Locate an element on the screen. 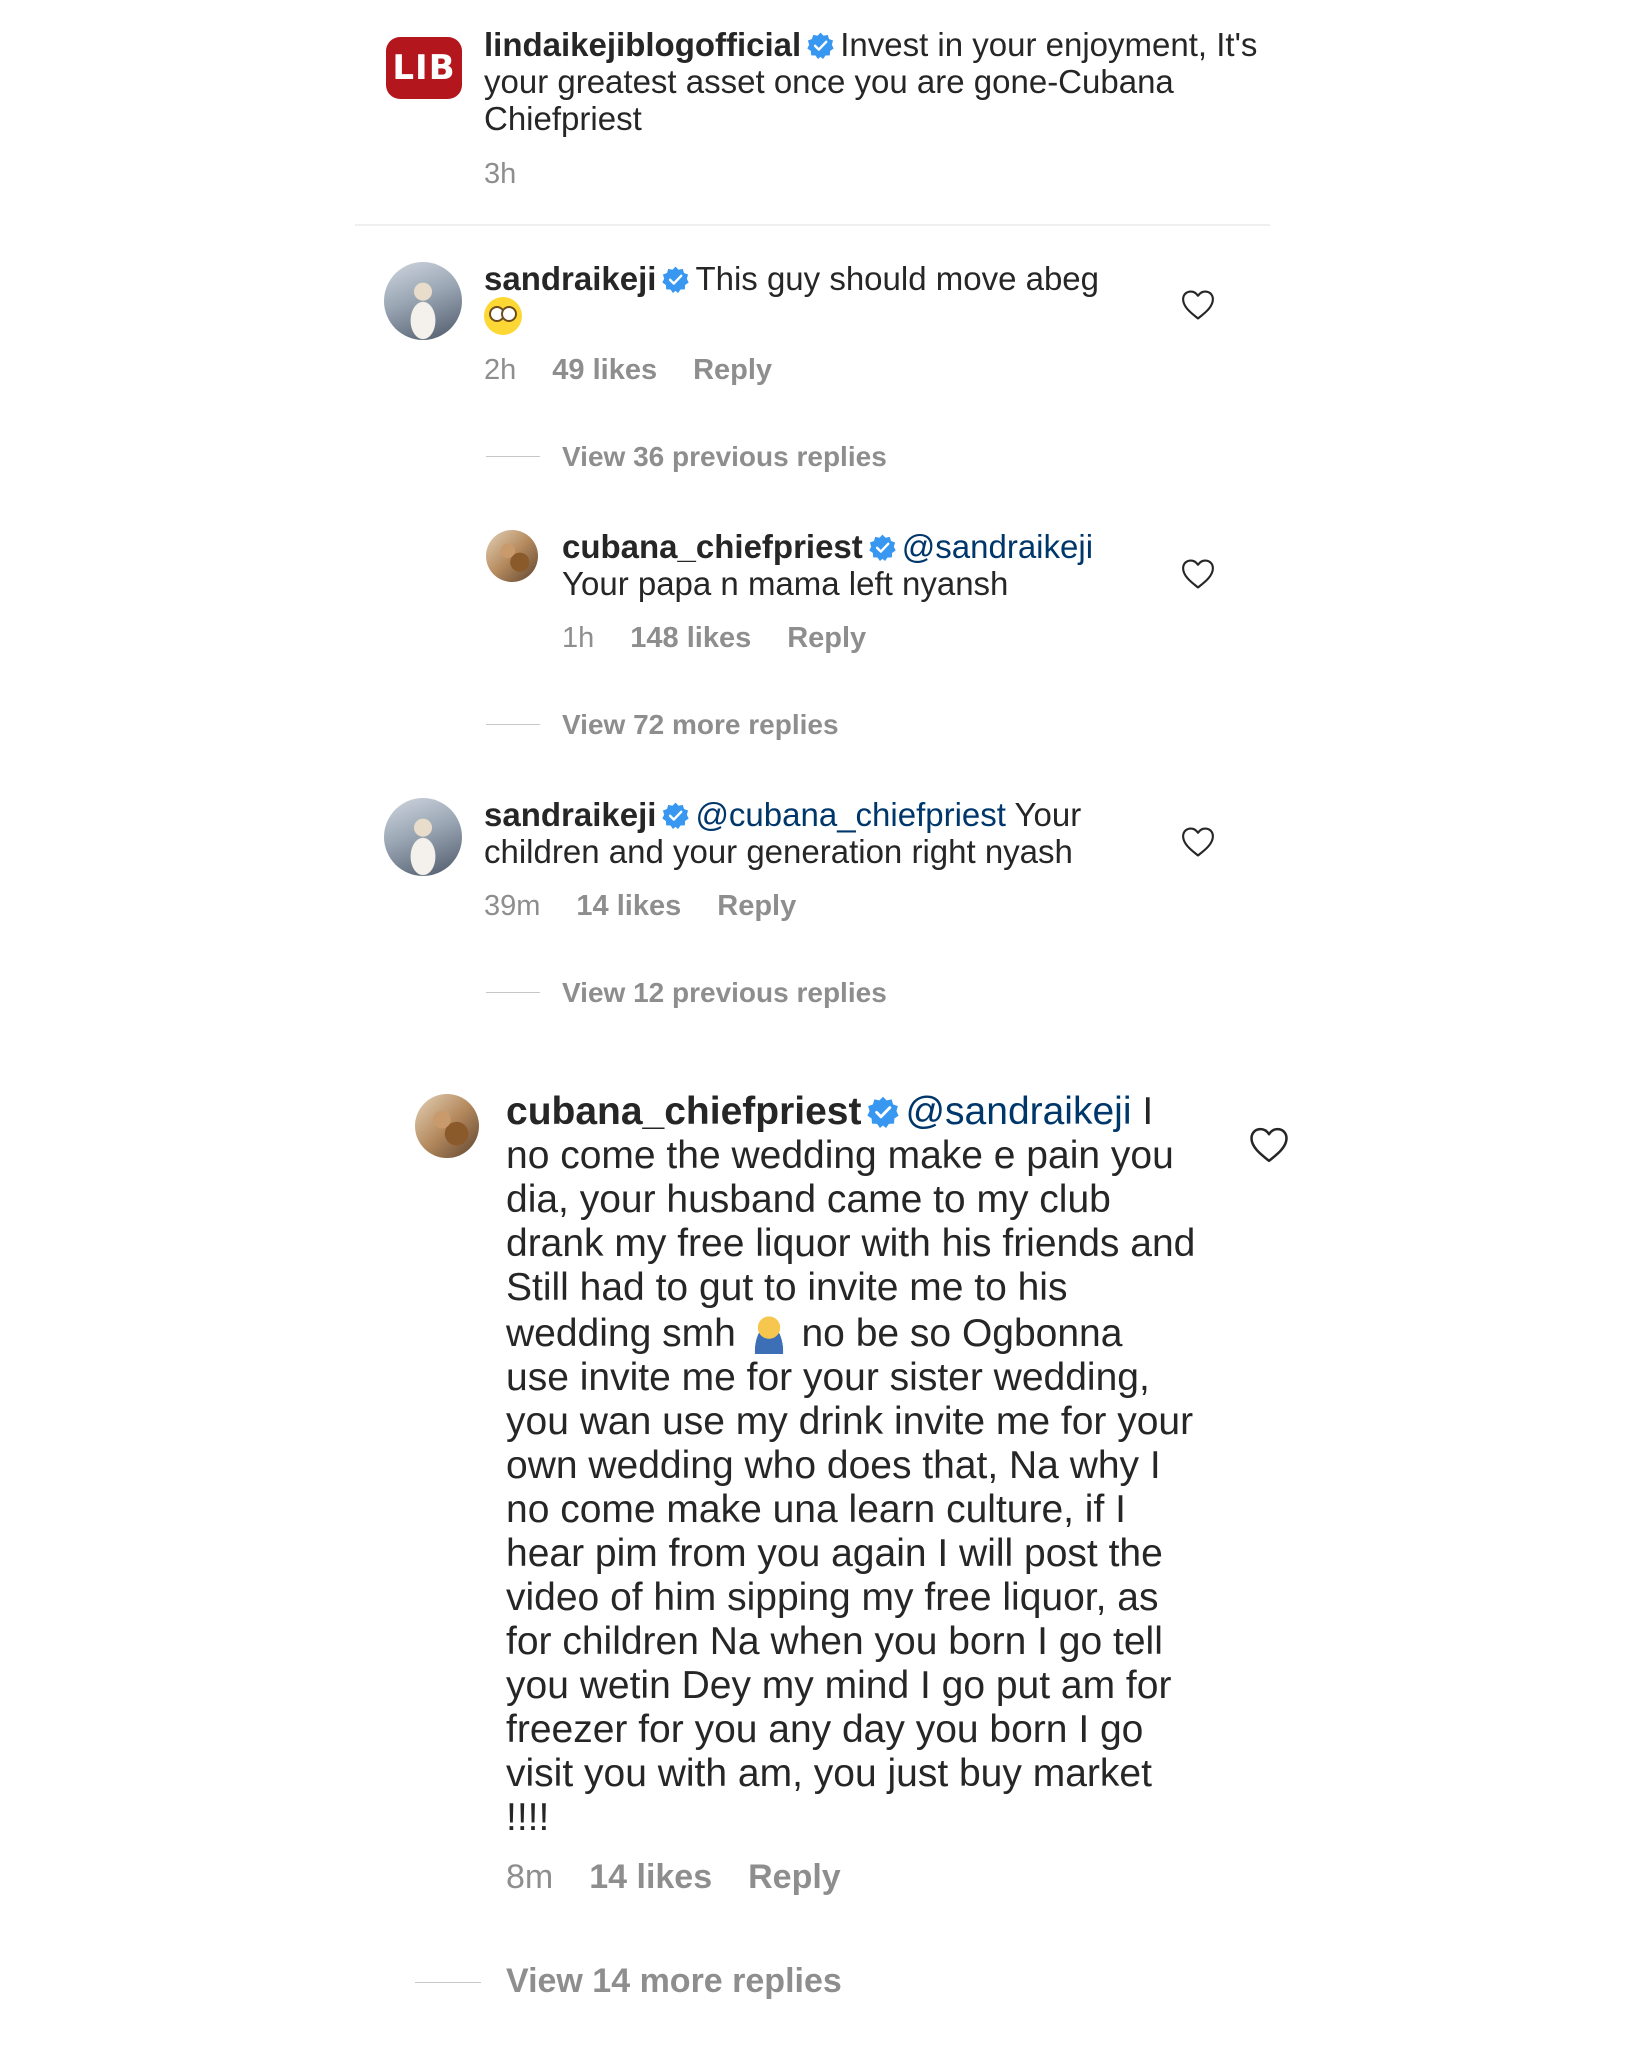 This screenshot has width=1638, height=2048. reply-meta: 1h 148 likes Reply is located at coordinates (732, 638).